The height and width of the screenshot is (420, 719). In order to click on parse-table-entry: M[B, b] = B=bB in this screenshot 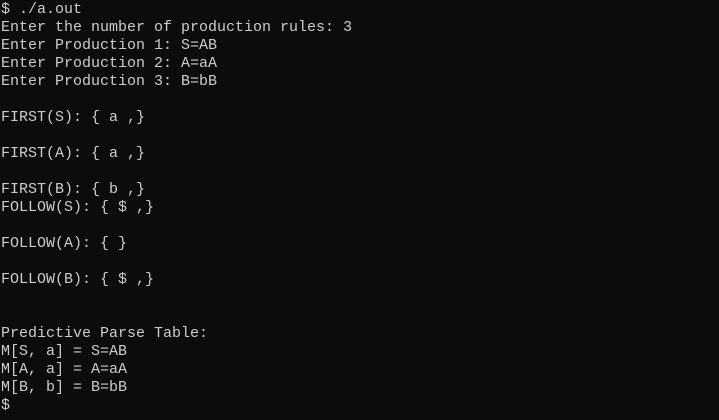, I will do `click(64, 387)`.